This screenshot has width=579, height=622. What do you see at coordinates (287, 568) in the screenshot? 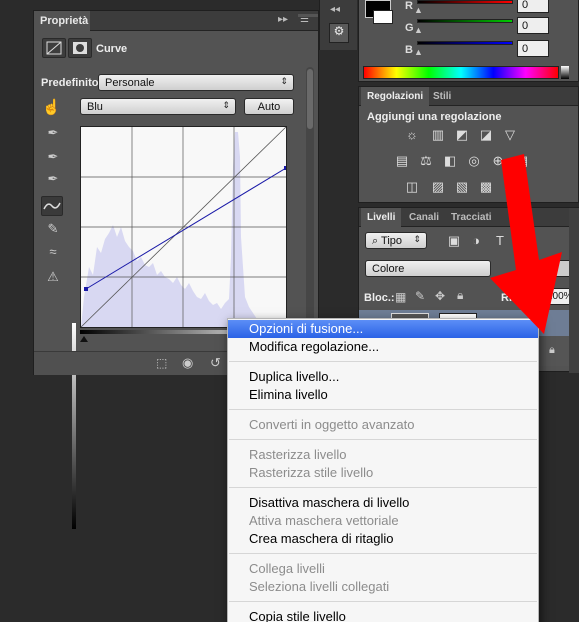
I see `menu-item-collega-livelli: Collega livelli` at bounding box center [287, 568].